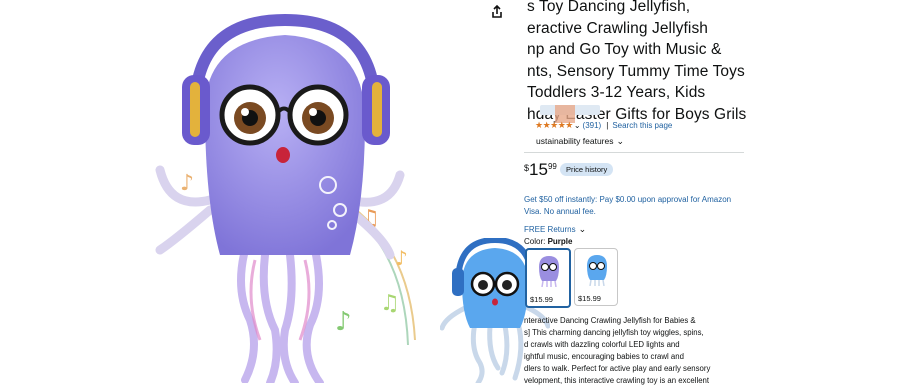 Image resolution: width=900 pixels, height=387 pixels. What do you see at coordinates (535, 241) in the screenshot?
I see `color-label-text: Color:` at bounding box center [535, 241].